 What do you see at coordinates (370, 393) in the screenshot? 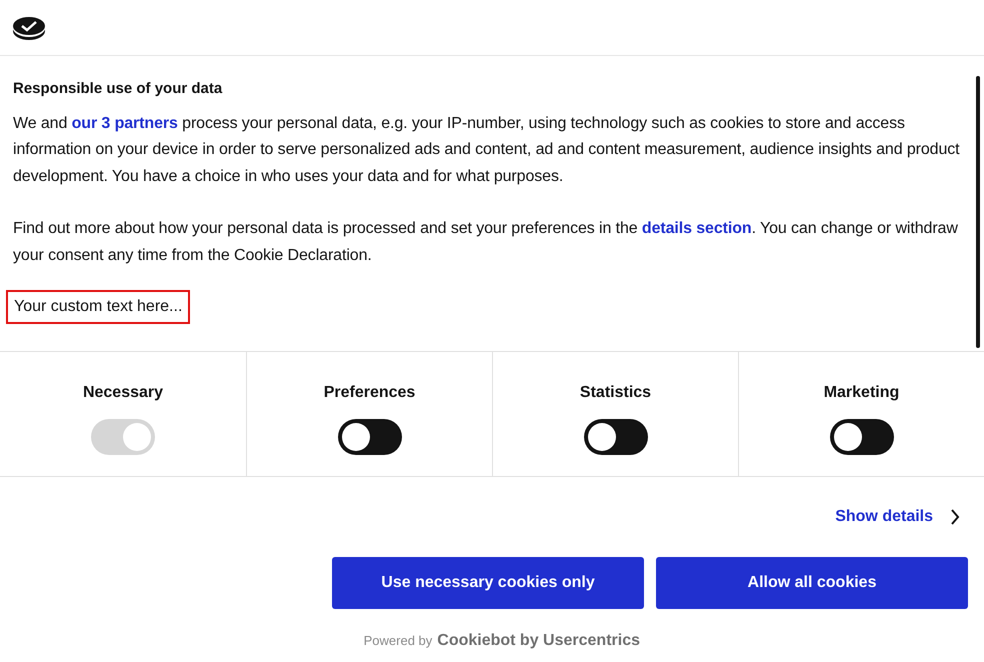
I see `category-label: Preferences` at bounding box center [370, 393].